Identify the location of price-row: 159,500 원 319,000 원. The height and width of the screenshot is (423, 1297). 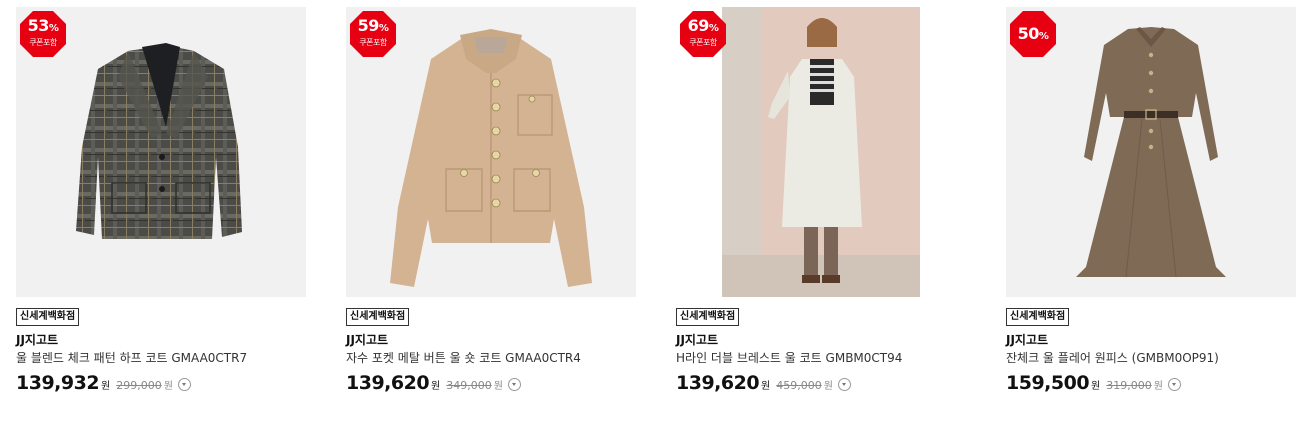
(1151, 384).